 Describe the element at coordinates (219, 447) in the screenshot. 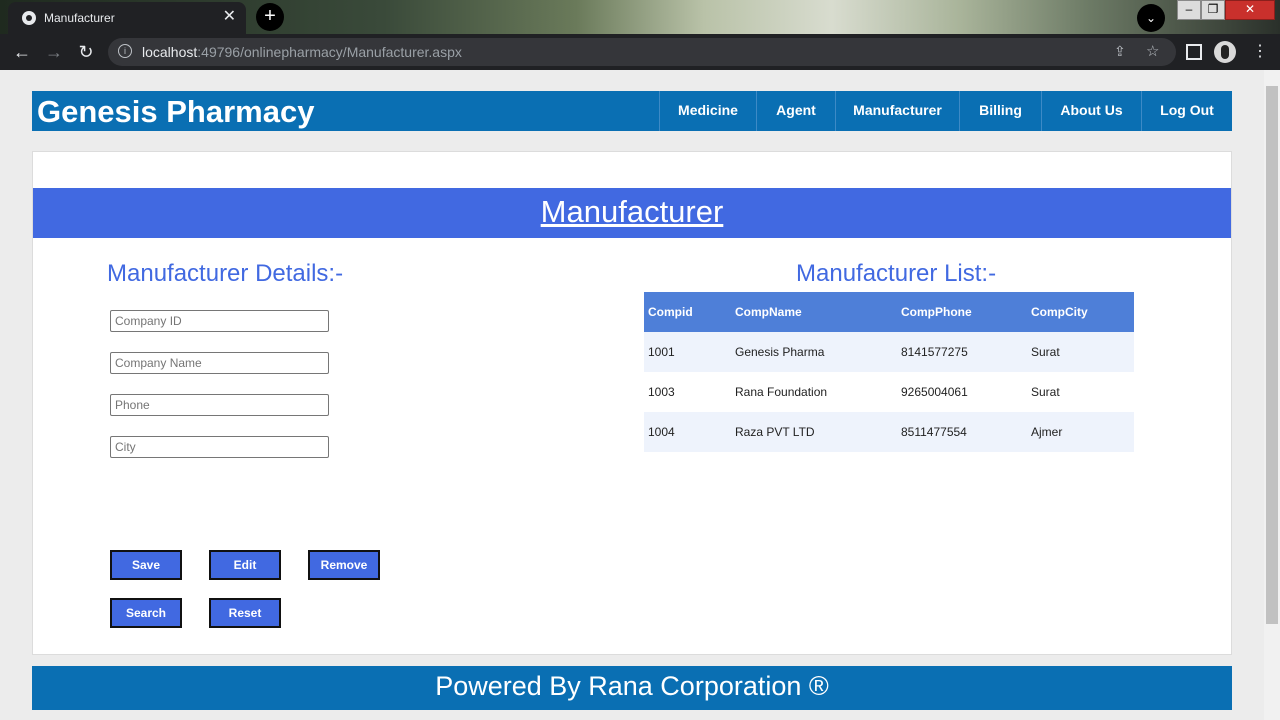

I see `city-input` at that location.